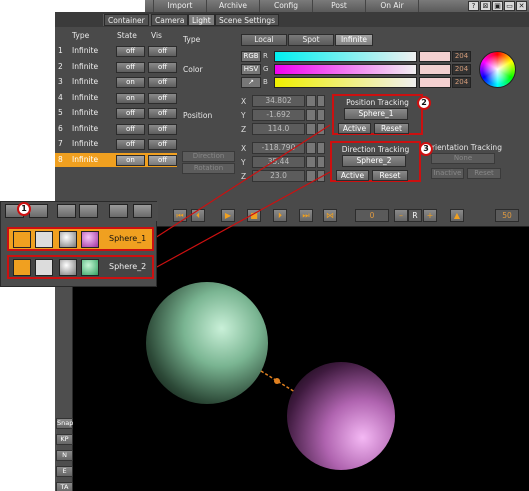 Image resolution: width=529 pixels, height=491 pixels. Describe the element at coordinates (80, 267) in the screenshot. I see `tree-row-sphere-2: Sphere_2` at that location.